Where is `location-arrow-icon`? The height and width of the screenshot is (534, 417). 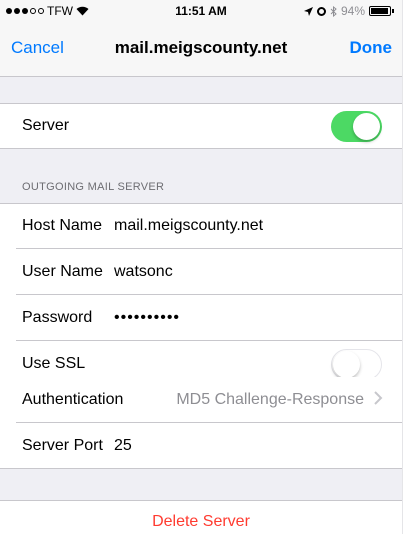 location-arrow-icon is located at coordinates (308, 11).